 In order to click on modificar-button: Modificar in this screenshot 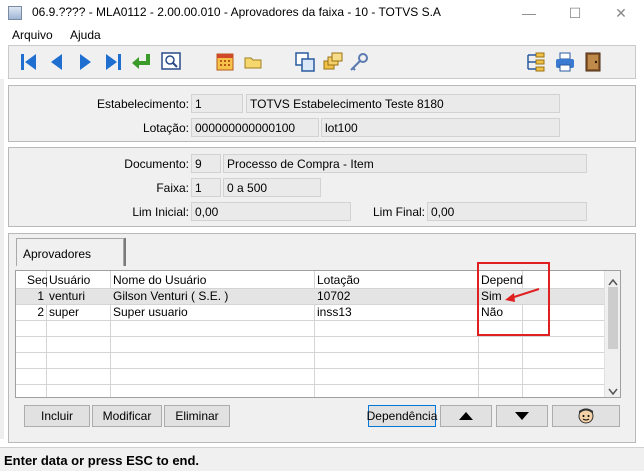, I will do `click(127, 416)`.